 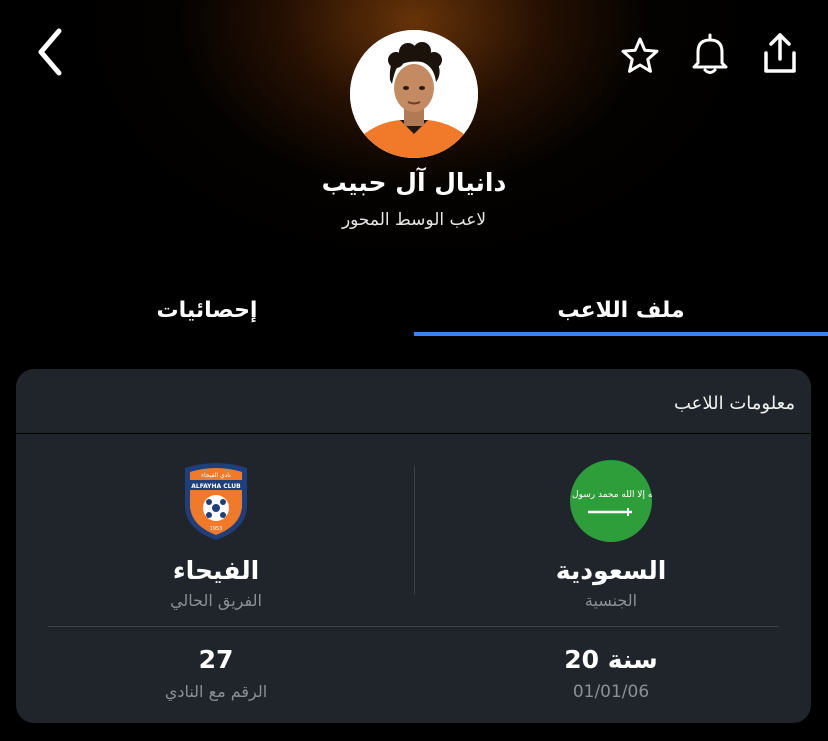 What do you see at coordinates (611, 501) in the screenshot?
I see `saudi-flag-icon: لا إله إلا الله محمد رسول الله` at bounding box center [611, 501].